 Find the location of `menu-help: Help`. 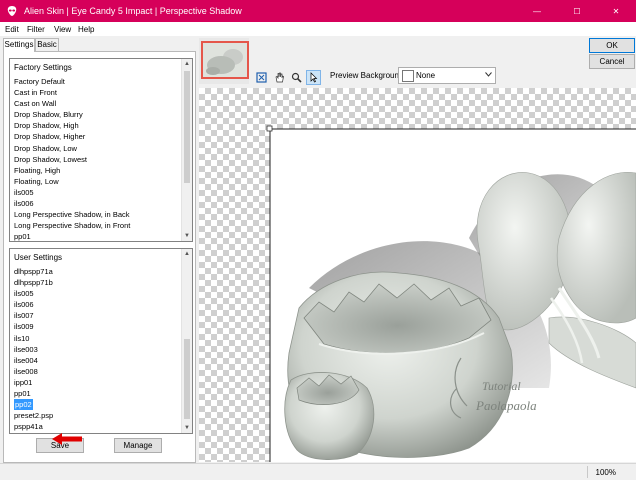

menu-help: Help is located at coordinates (86, 29).